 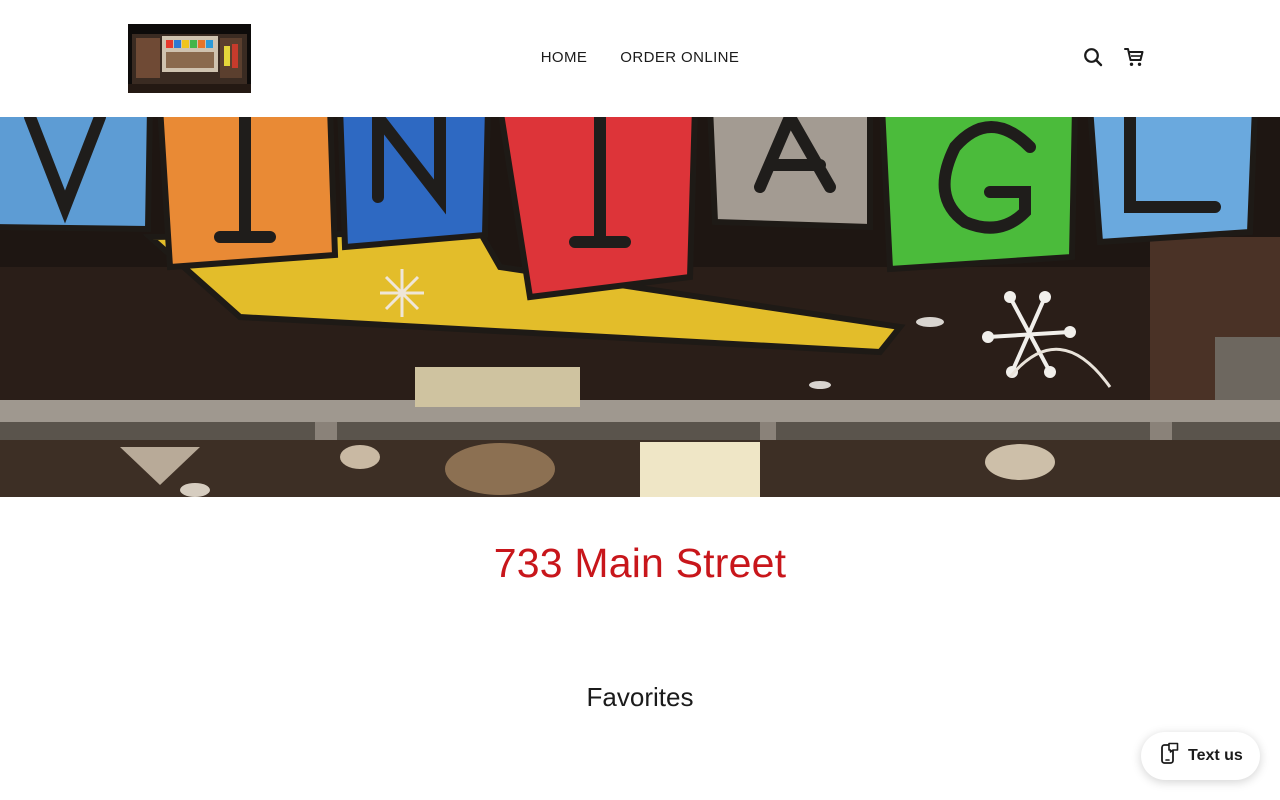 What do you see at coordinates (640, 697) in the screenshot?
I see `section-title-favorites: Favorites` at bounding box center [640, 697].